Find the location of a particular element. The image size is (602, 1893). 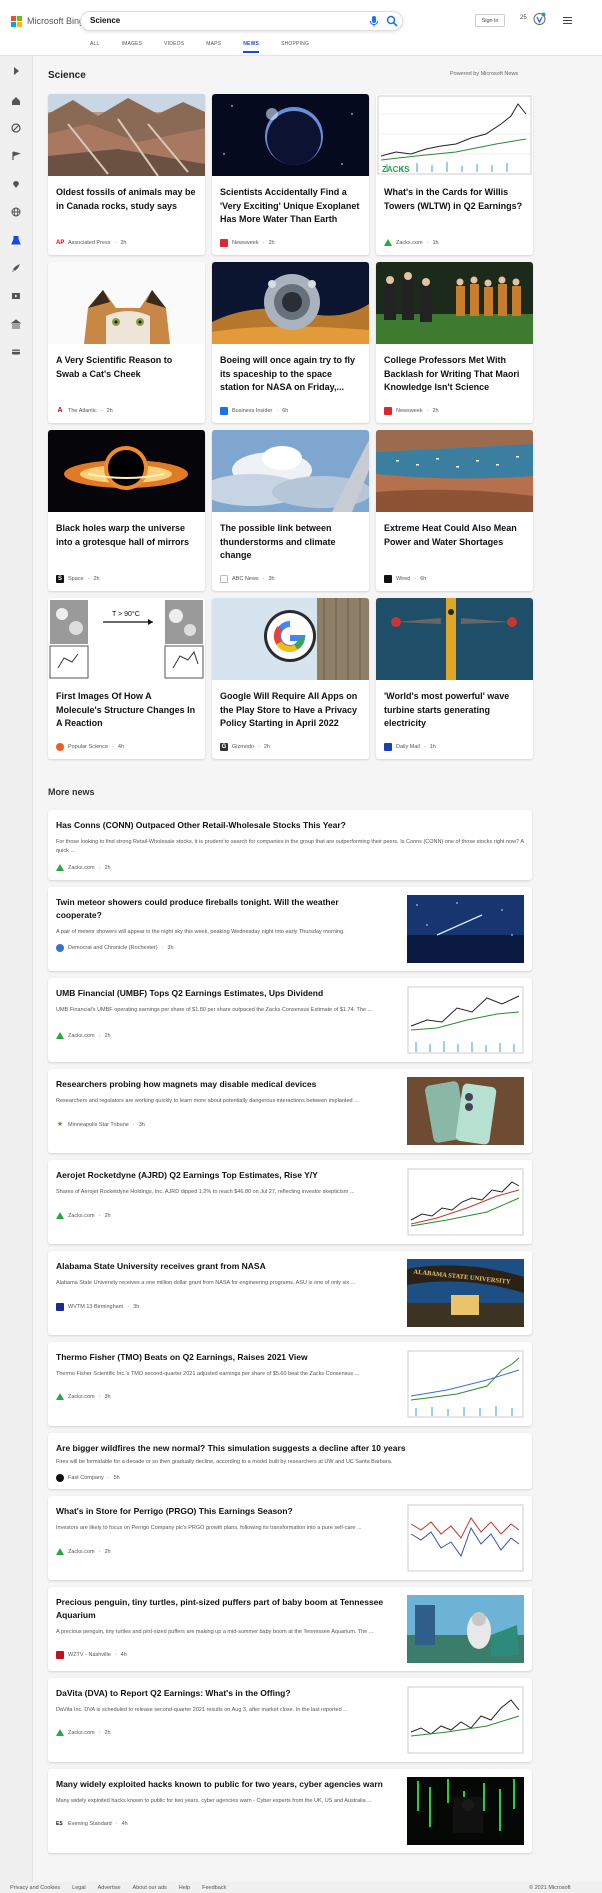

money-icon is located at coordinates (16, 352).